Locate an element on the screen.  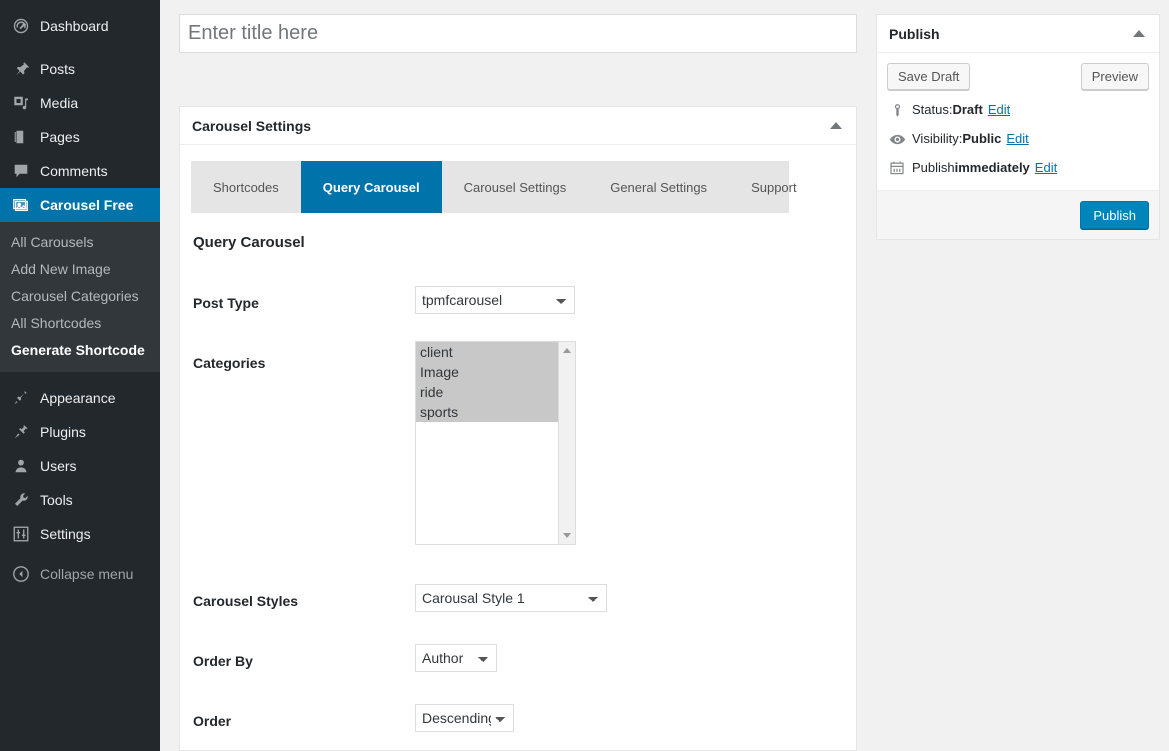
preview-button: Preview is located at coordinates (1114, 76).